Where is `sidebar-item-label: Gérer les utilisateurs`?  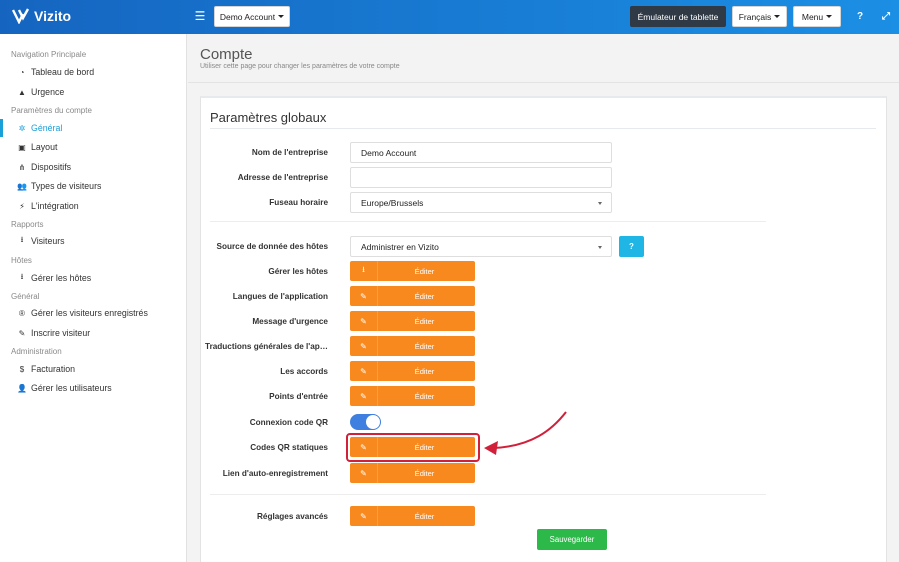
sidebar-item-label: Gérer les utilisateurs is located at coordinates (71, 388).